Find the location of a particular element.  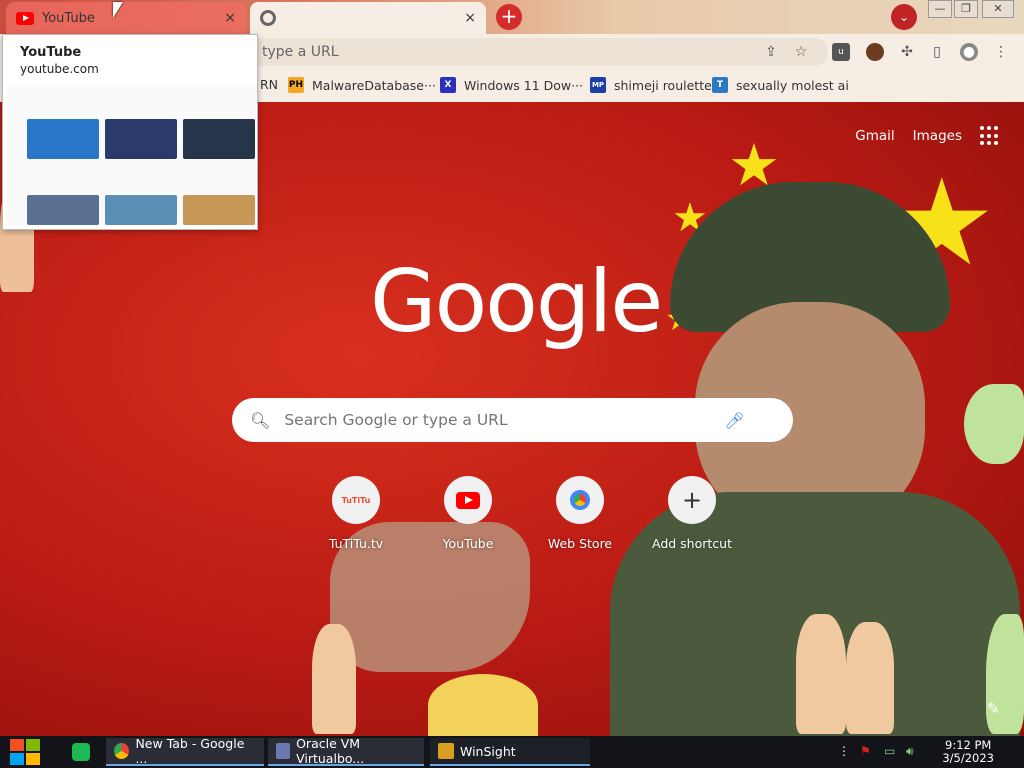

tab-new-tab: × is located at coordinates (368, 18).